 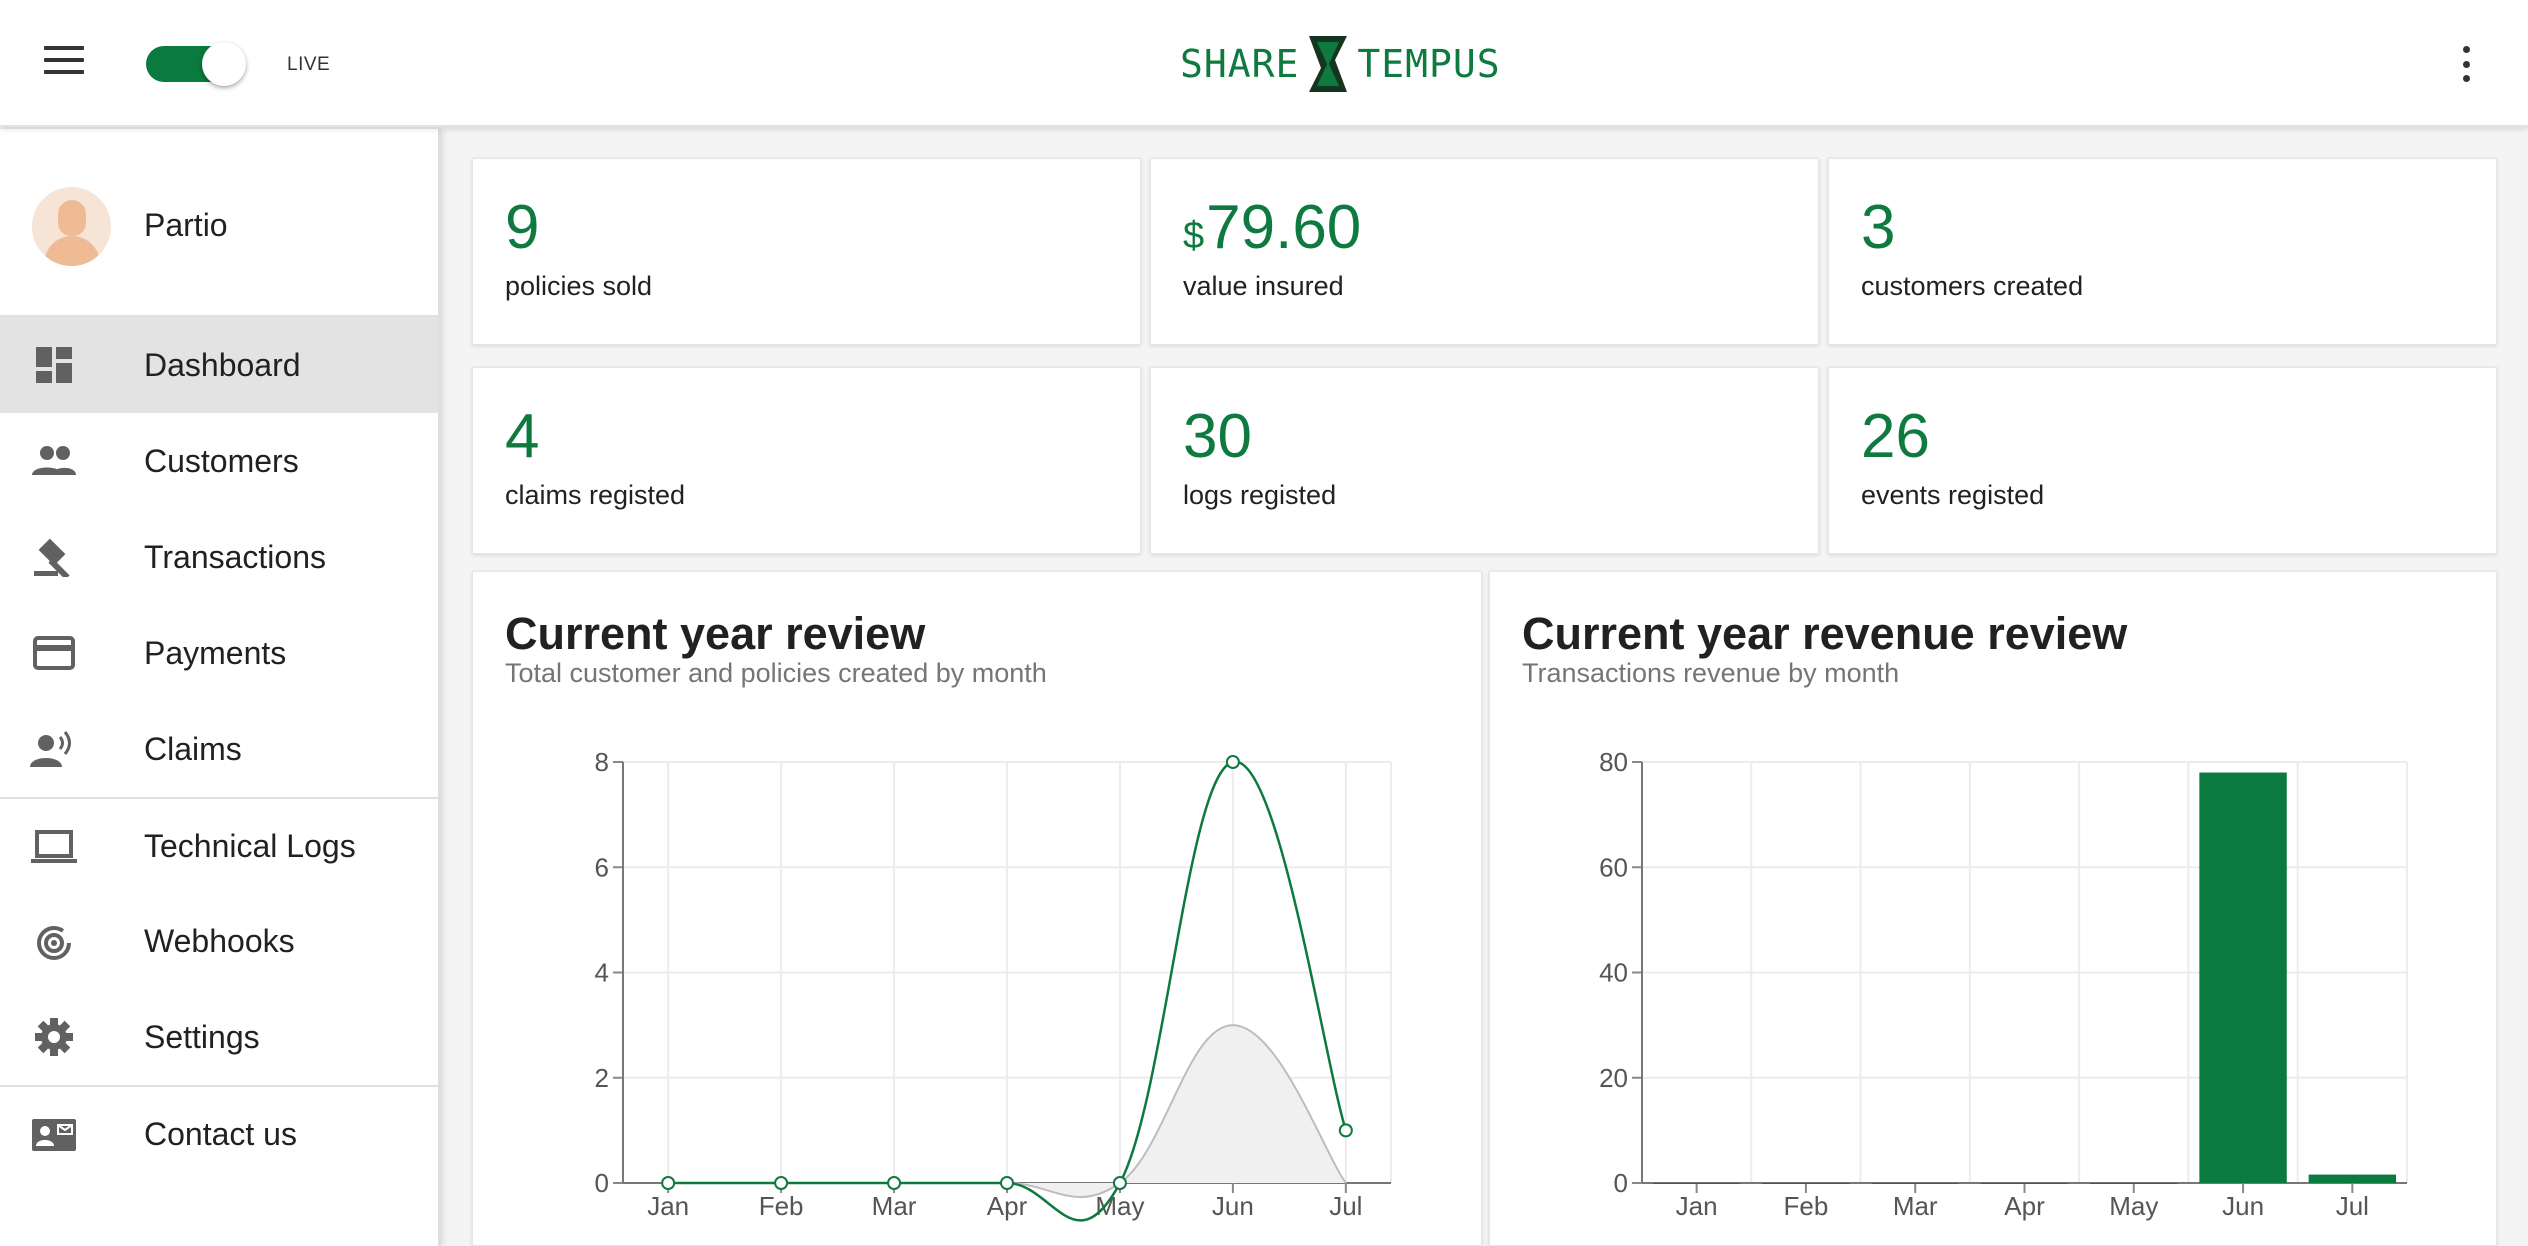 I want to click on currency-symbol: $, so click(x=1194, y=236).